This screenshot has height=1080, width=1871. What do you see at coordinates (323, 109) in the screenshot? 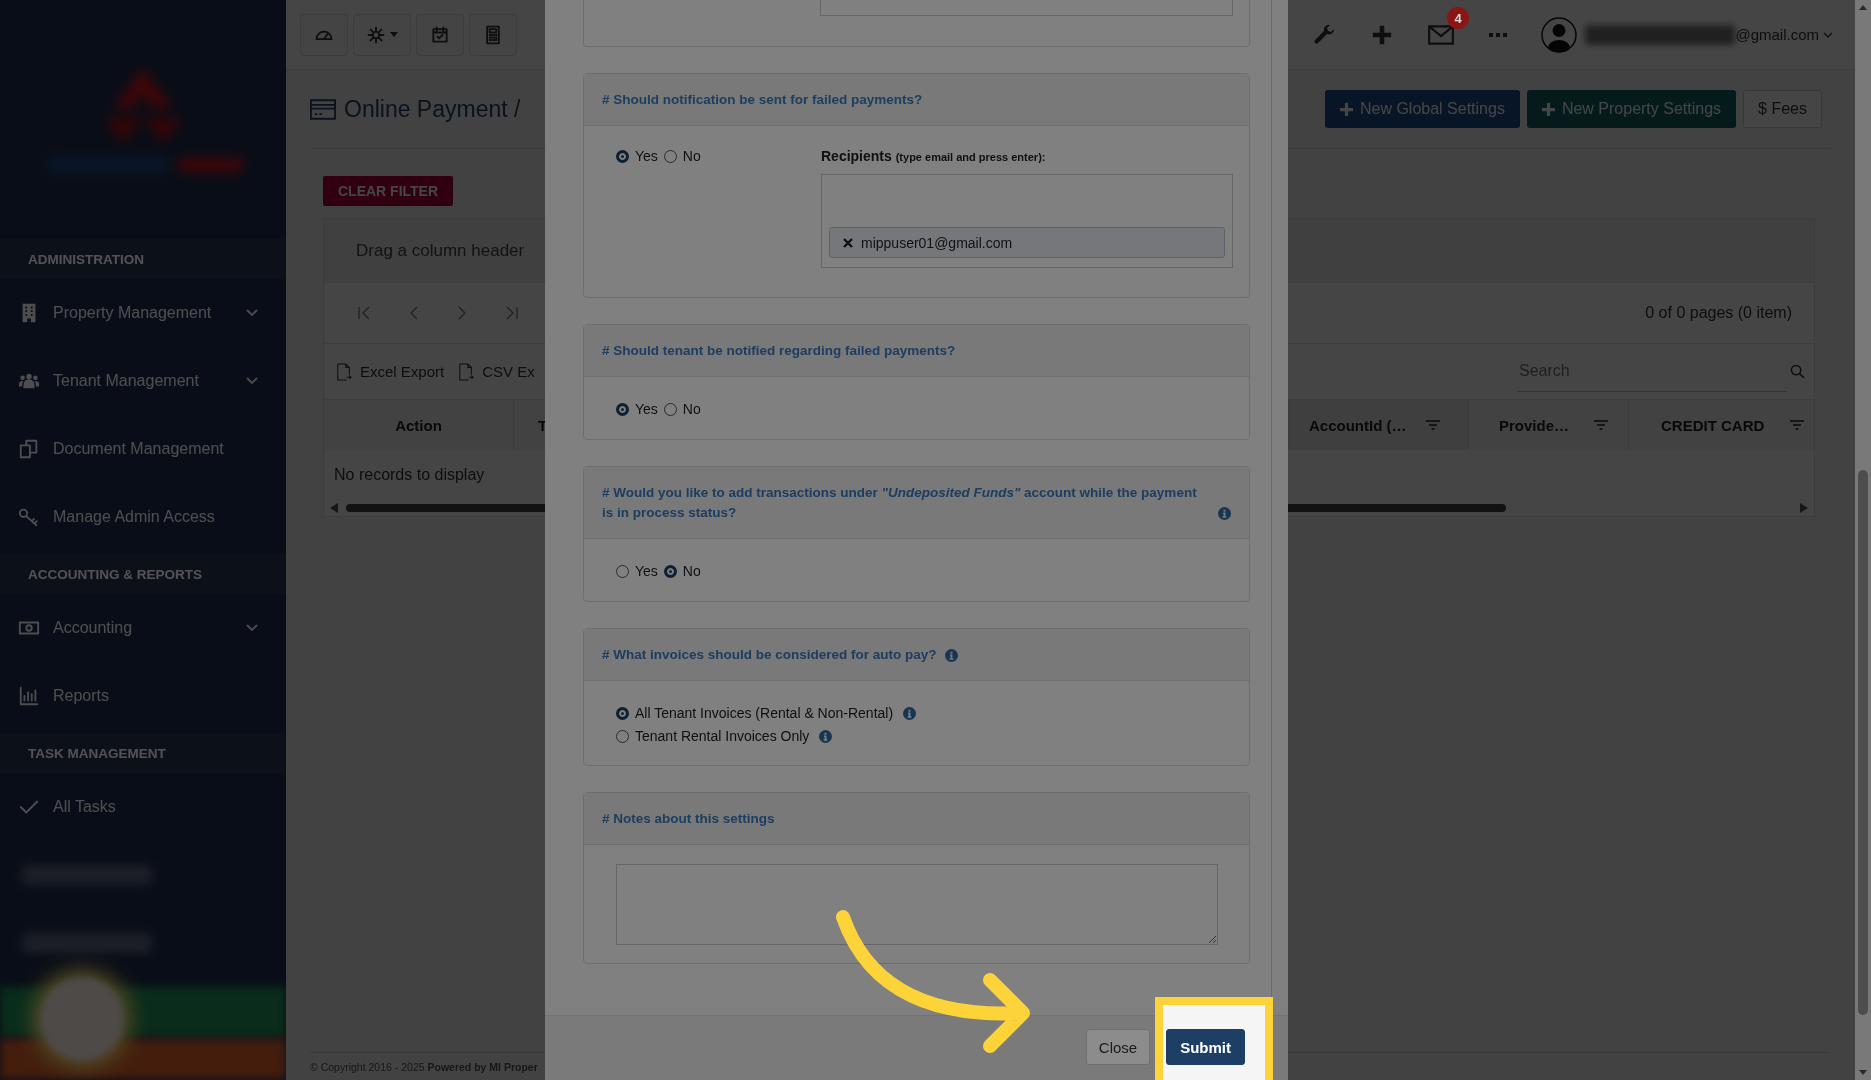
I see `credit-card-icon` at bounding box center [323, 109].